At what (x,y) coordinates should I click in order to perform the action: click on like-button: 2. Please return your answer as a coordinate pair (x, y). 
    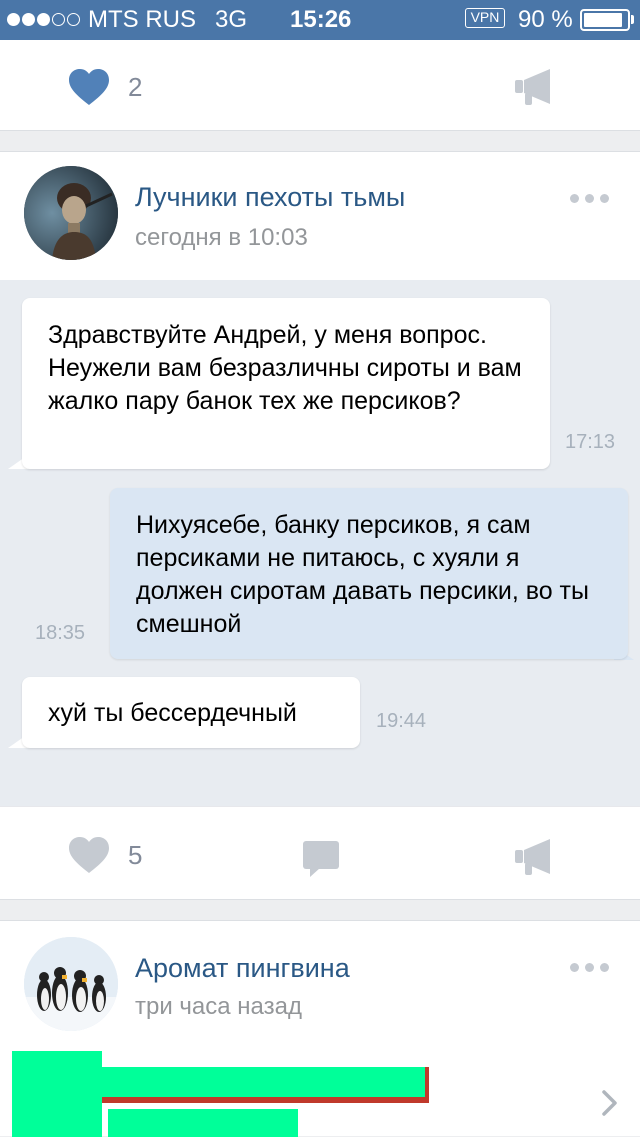
    Looking at the image, I should click on (102, 87).